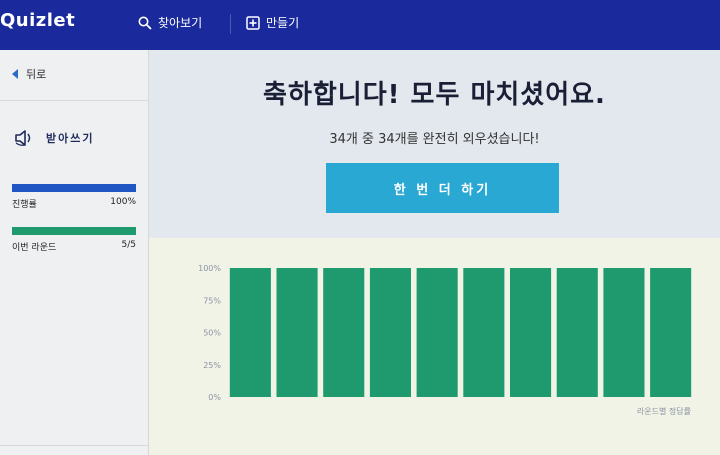 This screenshot has width=720, height=455. I want to click on browse-link: 찾아보기, so click(170, 22).